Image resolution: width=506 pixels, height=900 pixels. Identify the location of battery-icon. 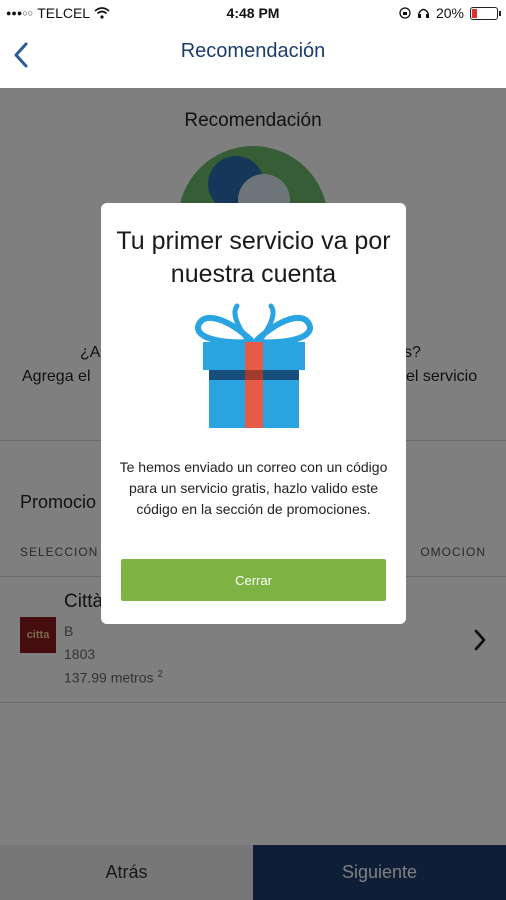
(485, 13).